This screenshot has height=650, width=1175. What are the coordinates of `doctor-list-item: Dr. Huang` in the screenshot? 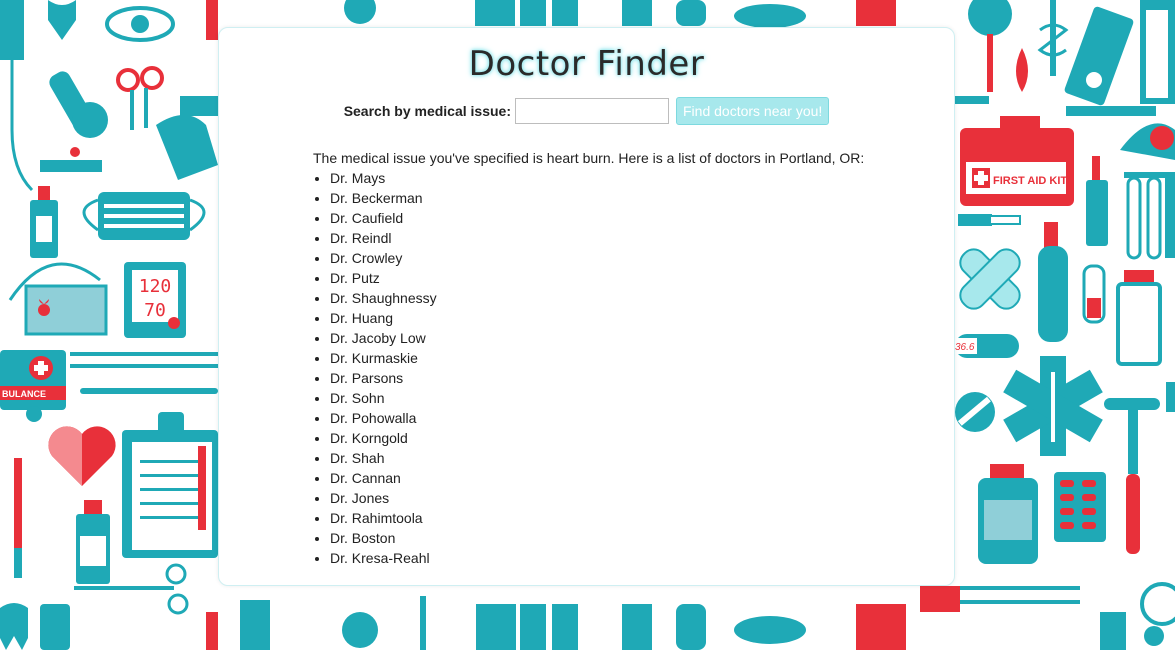 It's located at (631, 318).